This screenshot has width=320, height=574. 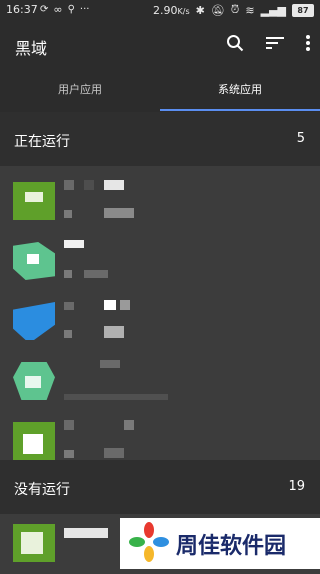 I want to click on tab-user-apps: 用户应用, so click(x=80, y=92).